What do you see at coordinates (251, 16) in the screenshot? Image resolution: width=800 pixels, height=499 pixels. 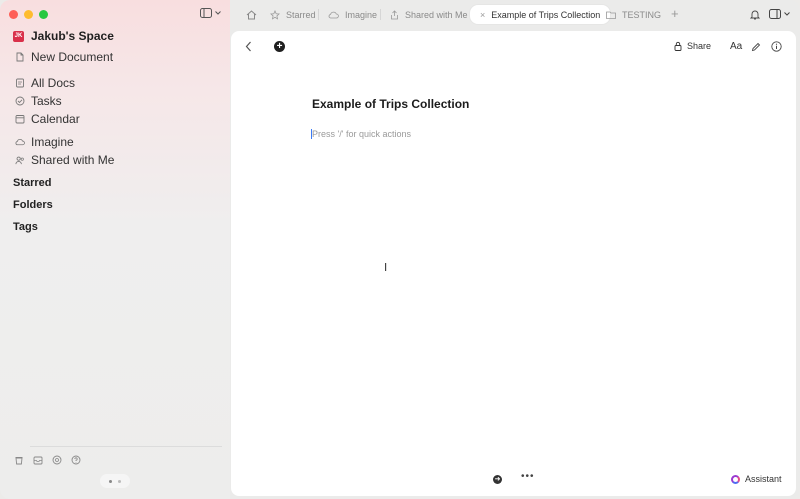 I see `home-icon` at bounding box center [251, 16].